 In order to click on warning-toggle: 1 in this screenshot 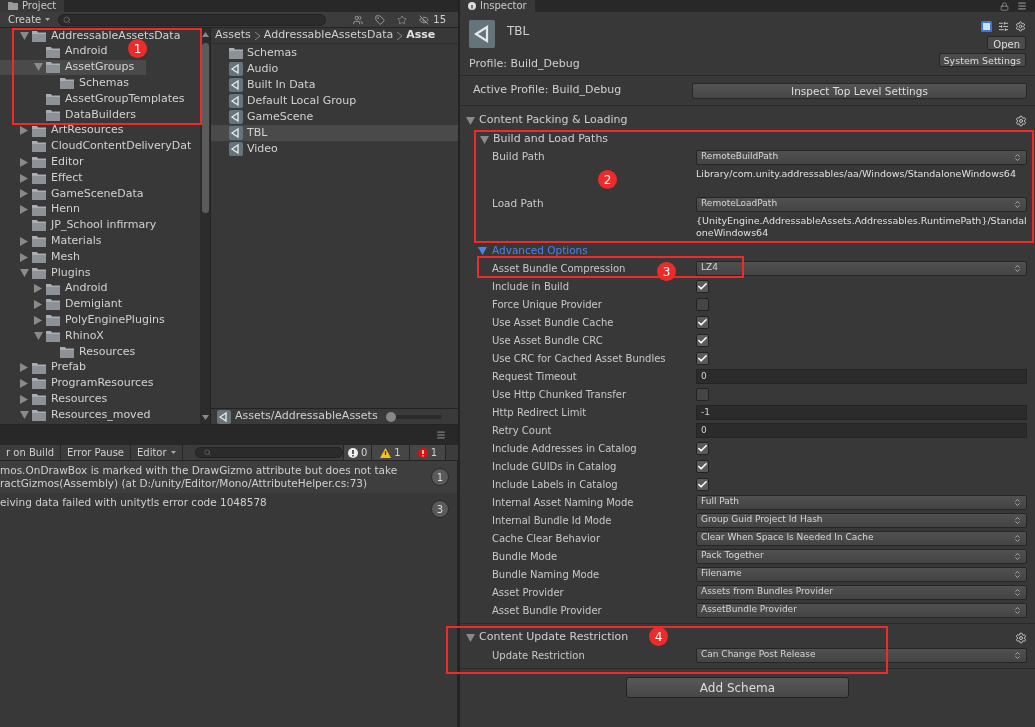, I will do `click(390, 452)`.